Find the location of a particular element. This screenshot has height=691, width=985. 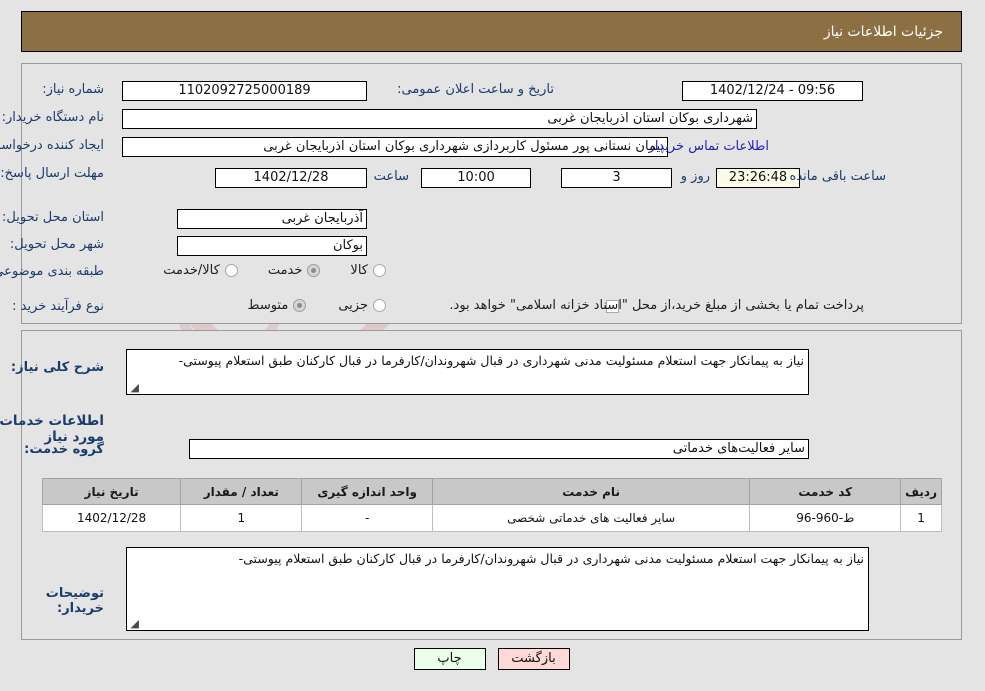

page-header: جزئیات اطلاعات نیاز is located at coordinates (492, 31).